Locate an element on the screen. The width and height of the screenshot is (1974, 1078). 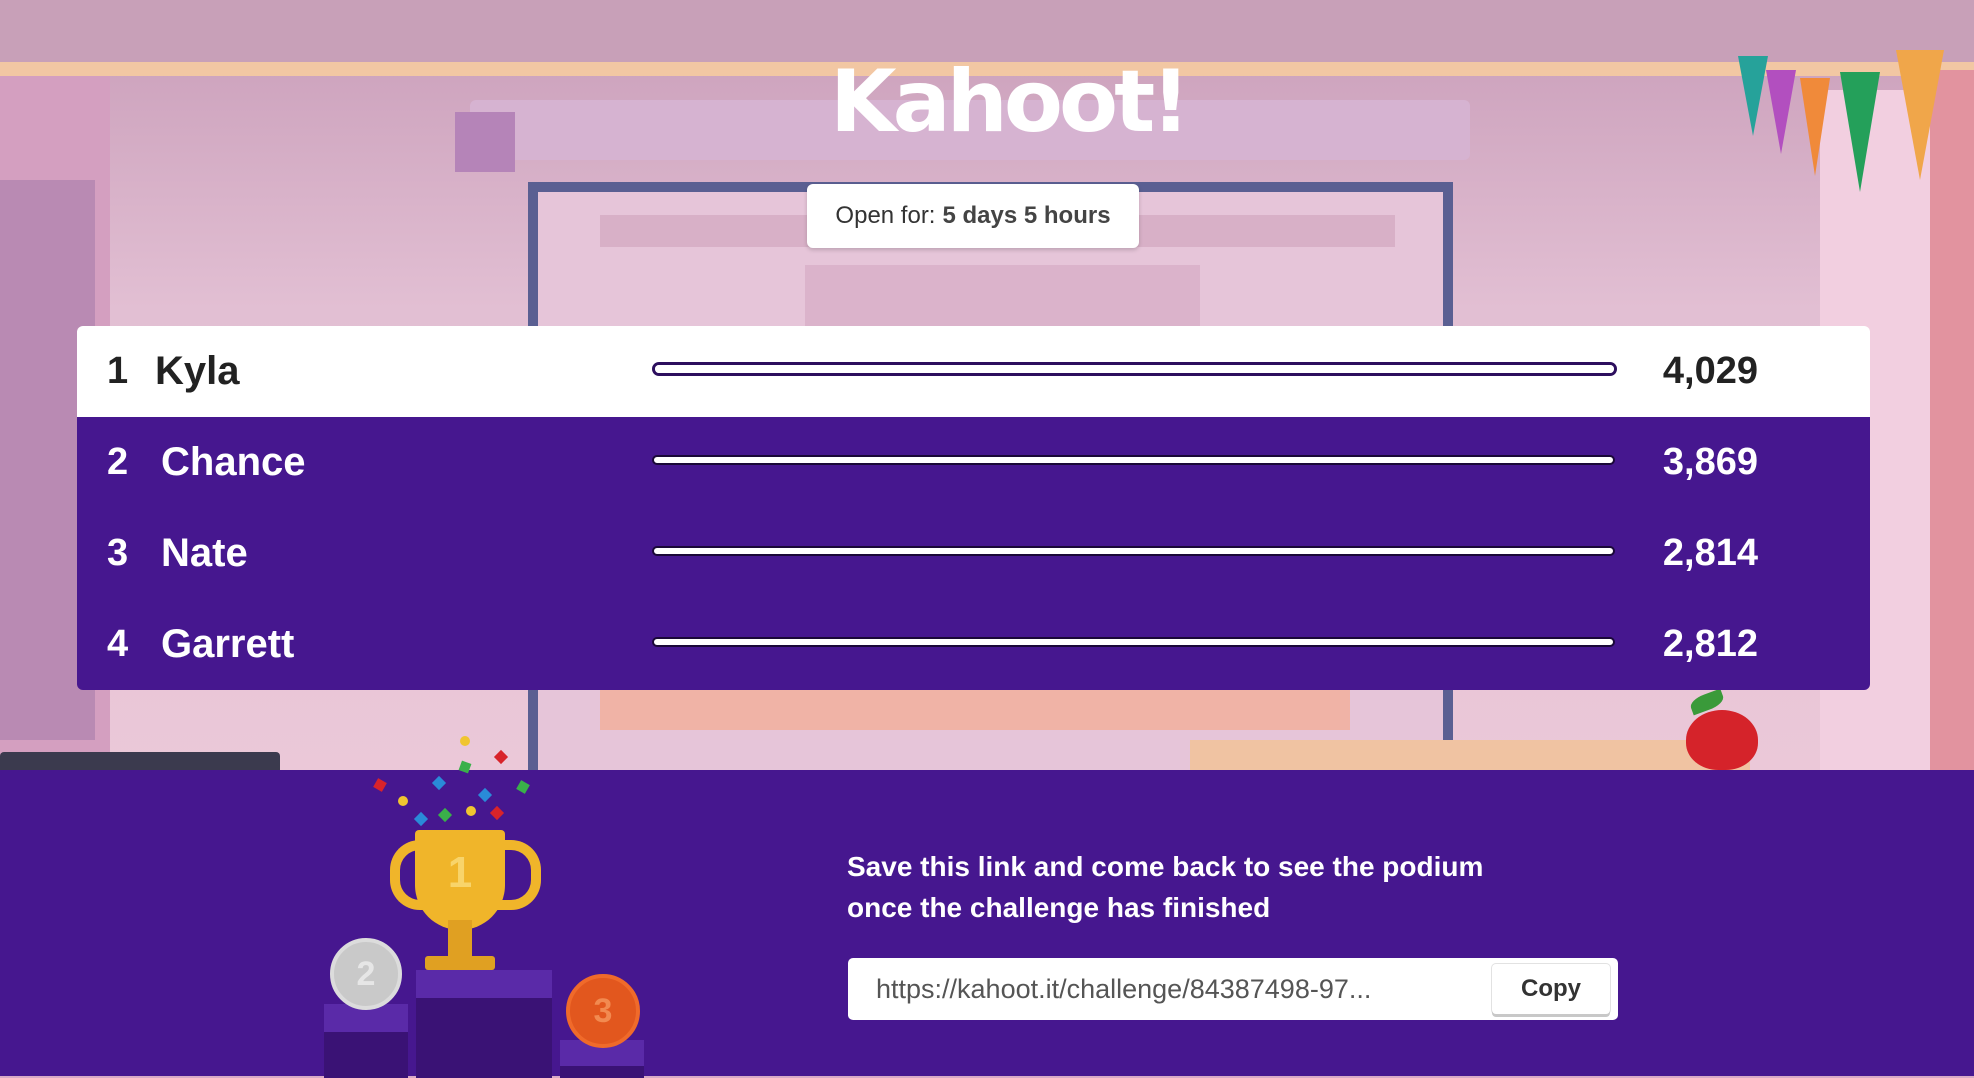
rank: 4 is located at coordinates (118, 644).